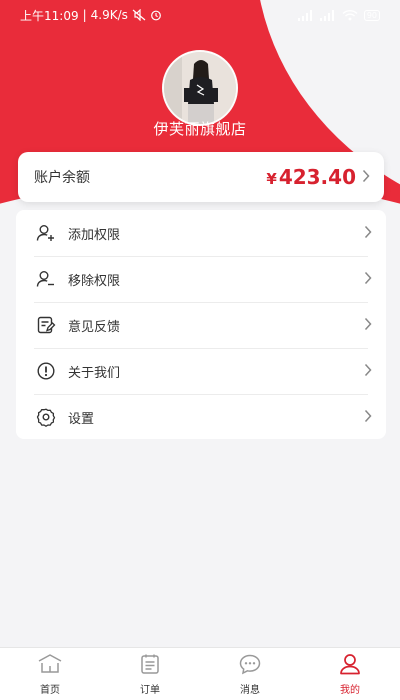 This screenshot has width=400, height=700. I want to click on status-network-speed: 4.9K/s, so click(109, 15).